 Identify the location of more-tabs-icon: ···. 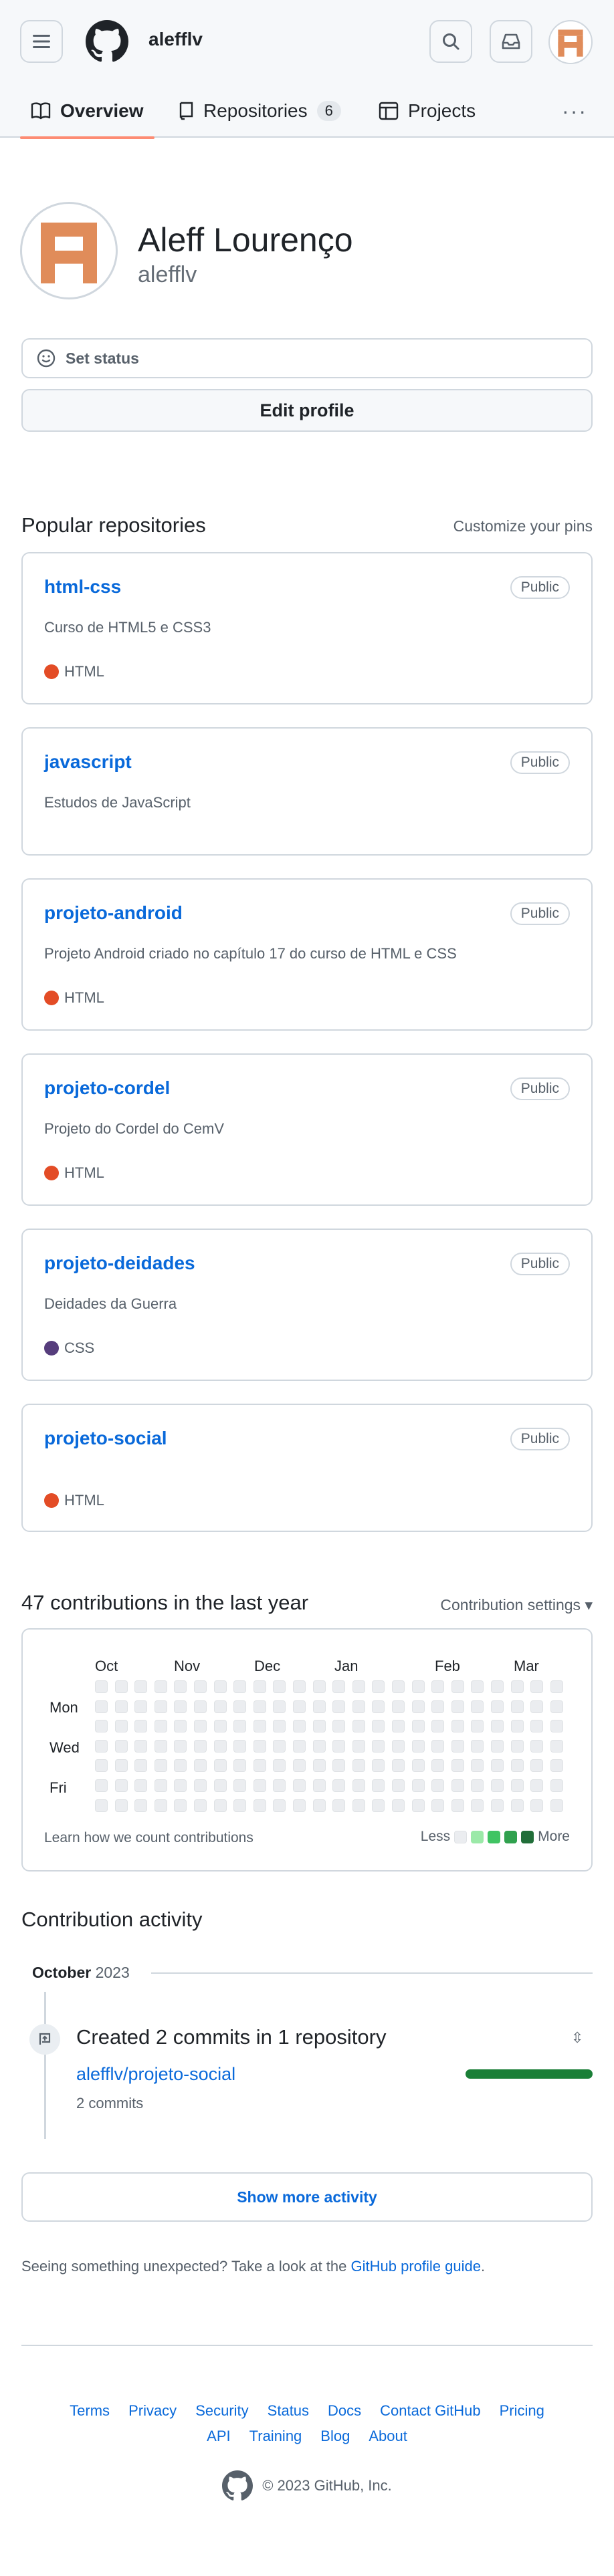
(574, 111).